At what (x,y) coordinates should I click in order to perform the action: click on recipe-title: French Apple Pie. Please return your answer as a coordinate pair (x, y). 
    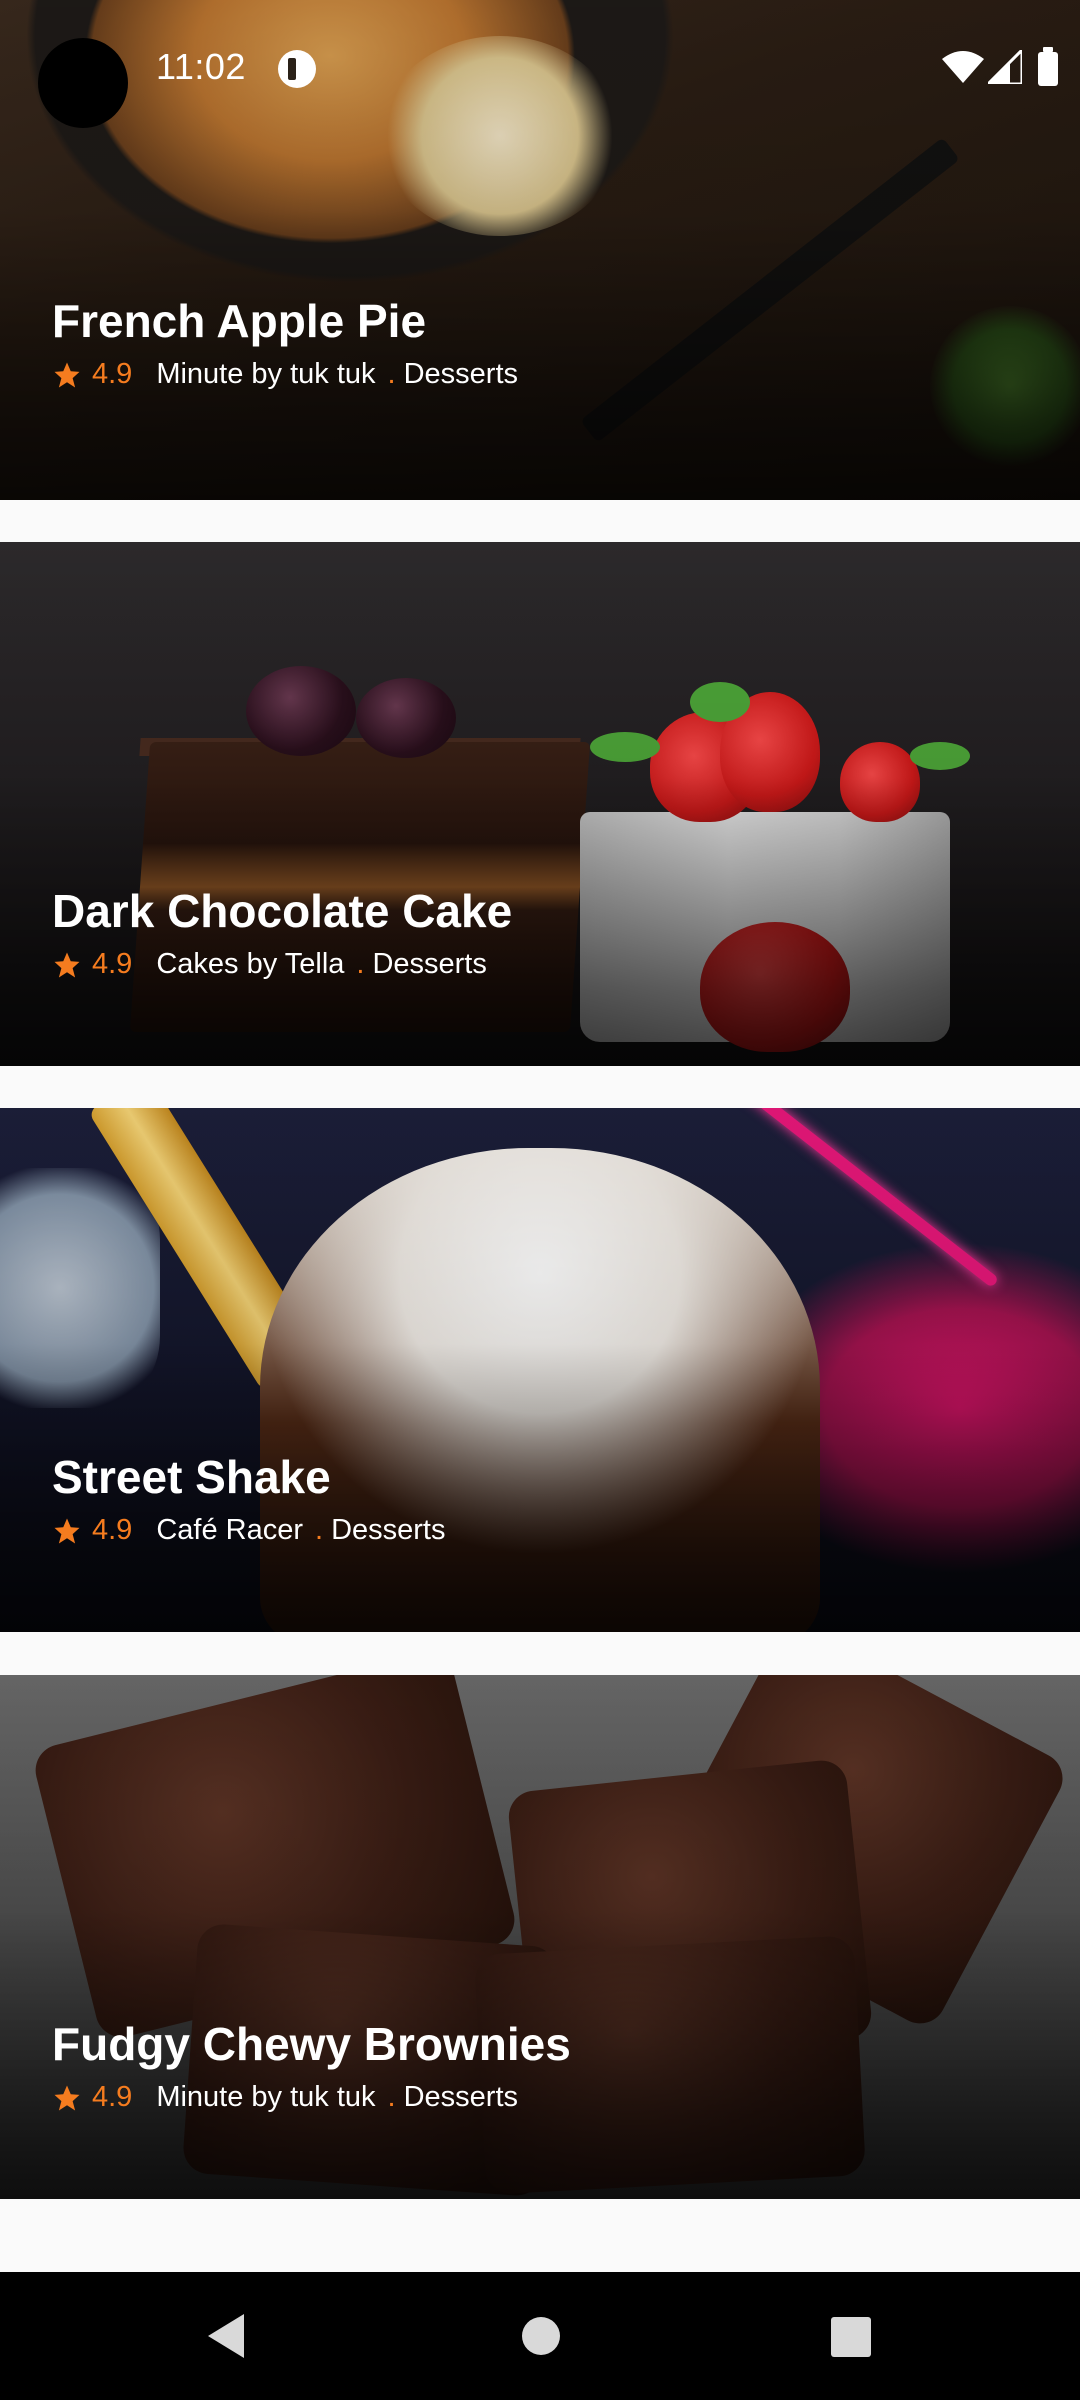
    Looking at the image, I should click on (239, 321).